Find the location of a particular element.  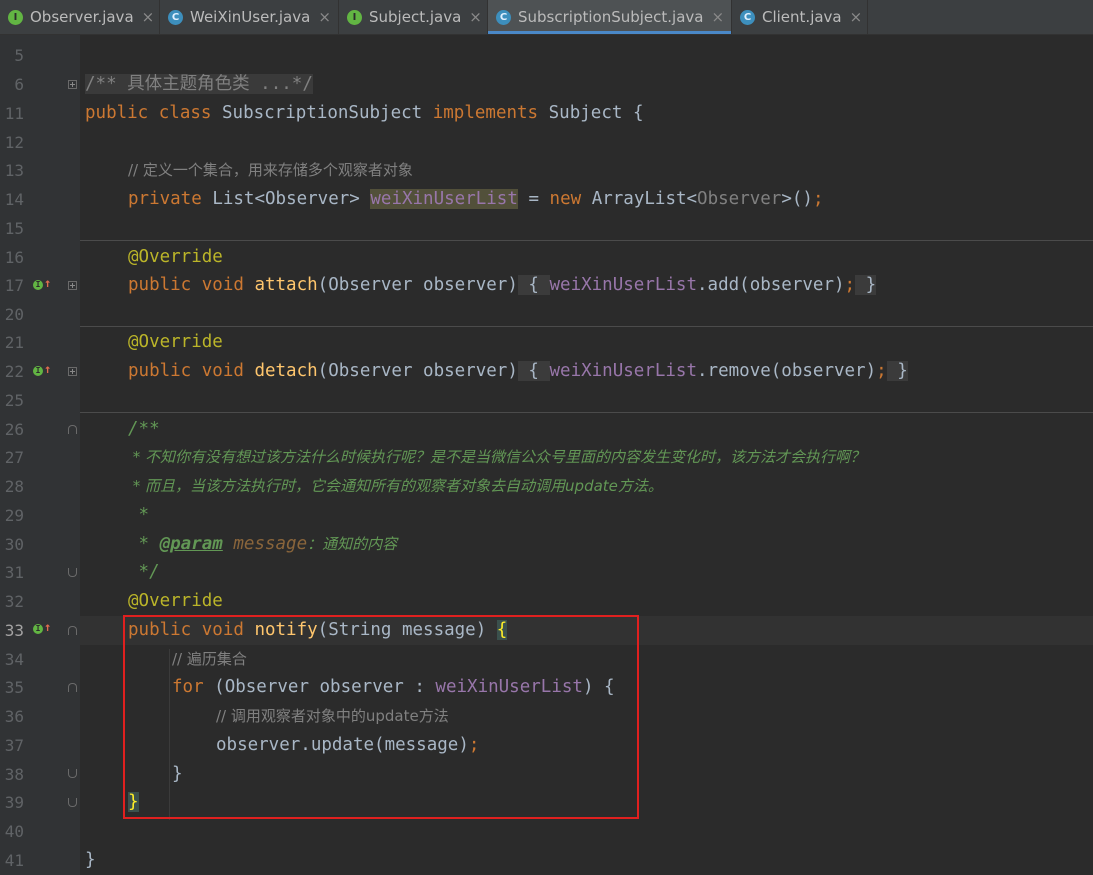

tab-observer-java: I Observer.java × is located at coordinates (80, 17).